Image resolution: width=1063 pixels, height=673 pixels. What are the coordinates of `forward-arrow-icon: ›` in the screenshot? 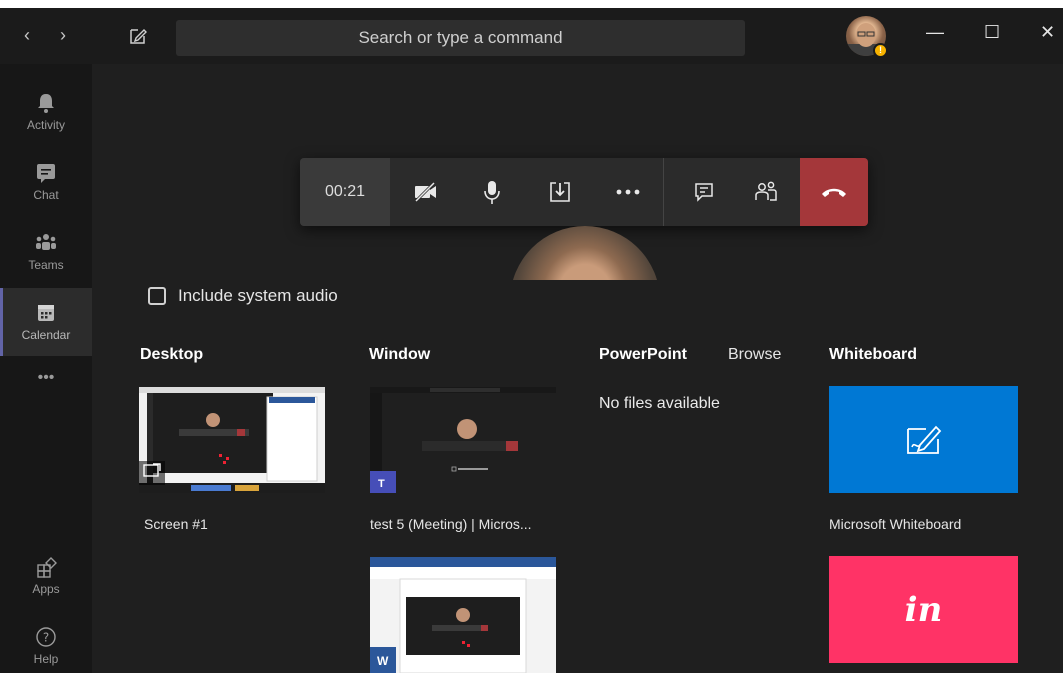 It's located at (63, 35).